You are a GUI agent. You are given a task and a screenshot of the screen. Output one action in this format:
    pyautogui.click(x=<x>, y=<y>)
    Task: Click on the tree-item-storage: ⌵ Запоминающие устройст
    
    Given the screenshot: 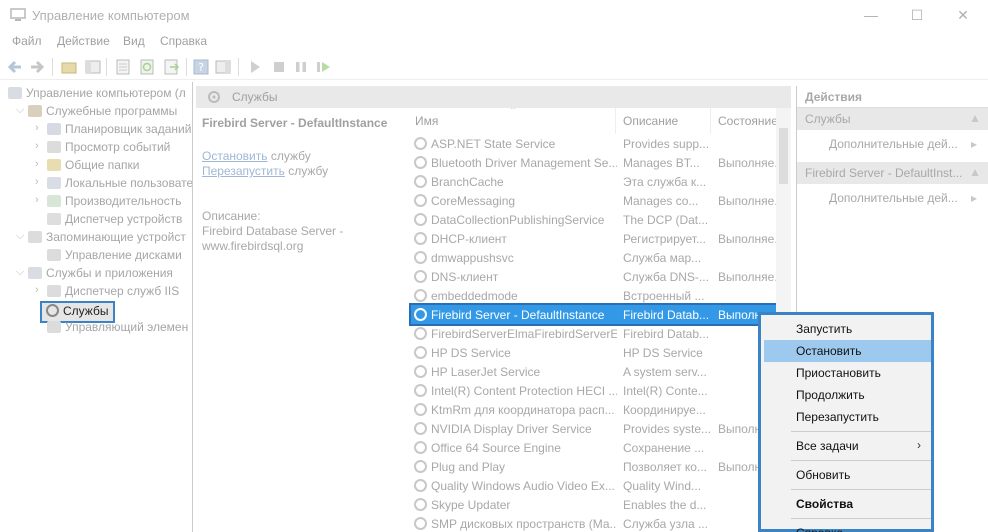 What is the action you would take?
    pyautogui.click(x=101, y=239)
    